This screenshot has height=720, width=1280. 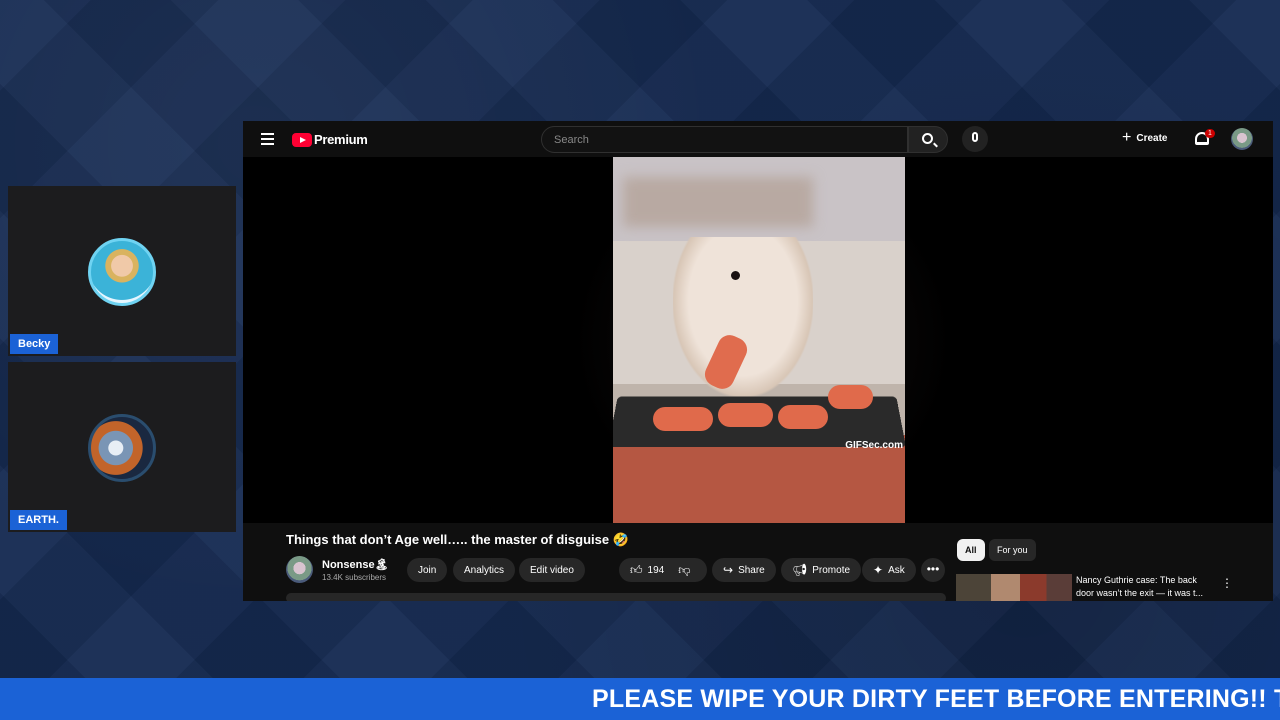 I want to click on ask-button: ✦ Ask, so click(x=889, y=570).